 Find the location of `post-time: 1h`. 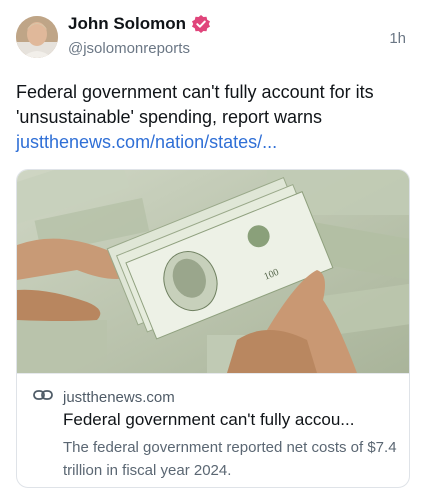

post-time: 1h is located at coordinates (397, 38).